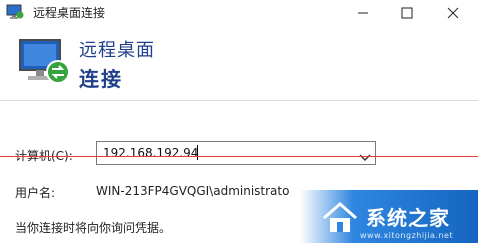 The image size is (478, 243). Describe the element at coordinates (340, 217) in the screenshot. I see `house-logo-icon` at that location.